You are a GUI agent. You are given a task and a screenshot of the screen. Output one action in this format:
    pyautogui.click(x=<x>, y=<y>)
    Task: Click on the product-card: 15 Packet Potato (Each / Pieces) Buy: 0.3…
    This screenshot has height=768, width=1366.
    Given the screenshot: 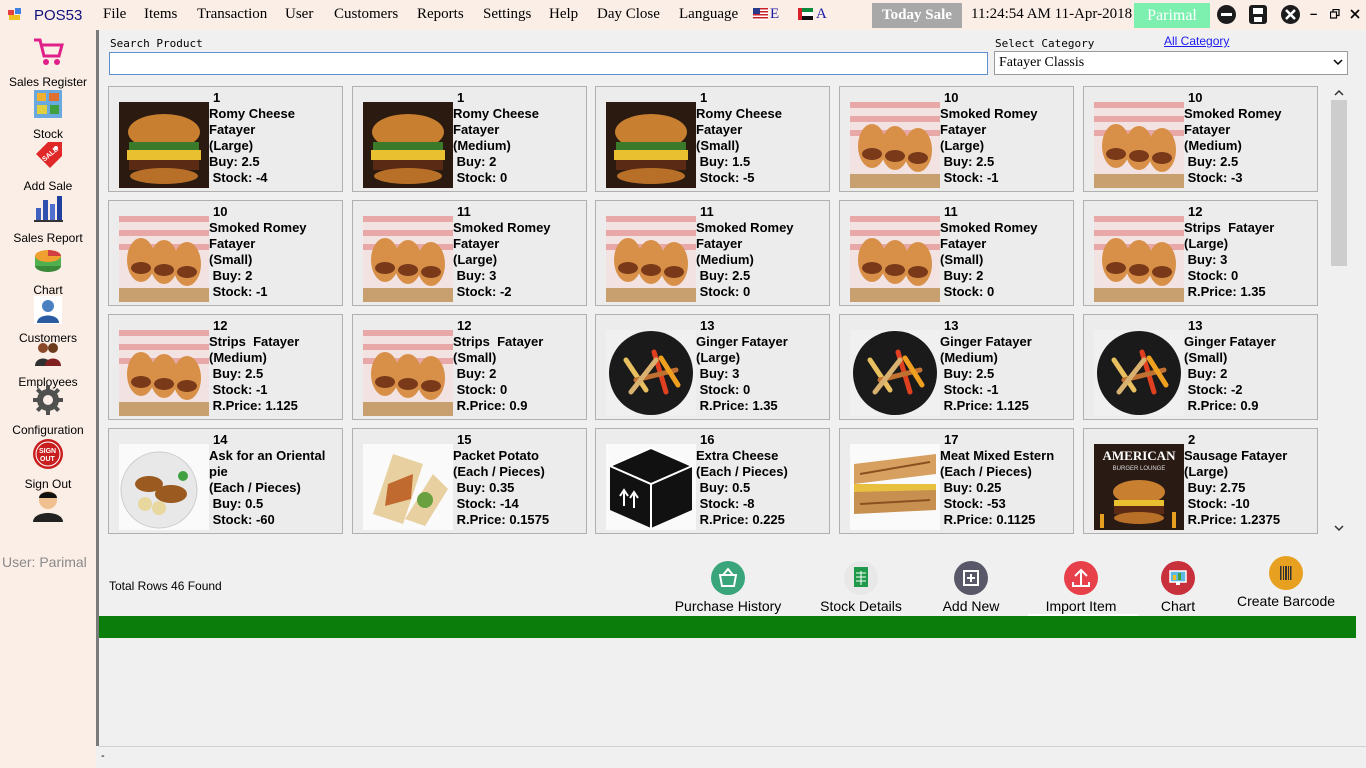 What is the action you would take?
    pyautogui.click(x=469, y=481)
    